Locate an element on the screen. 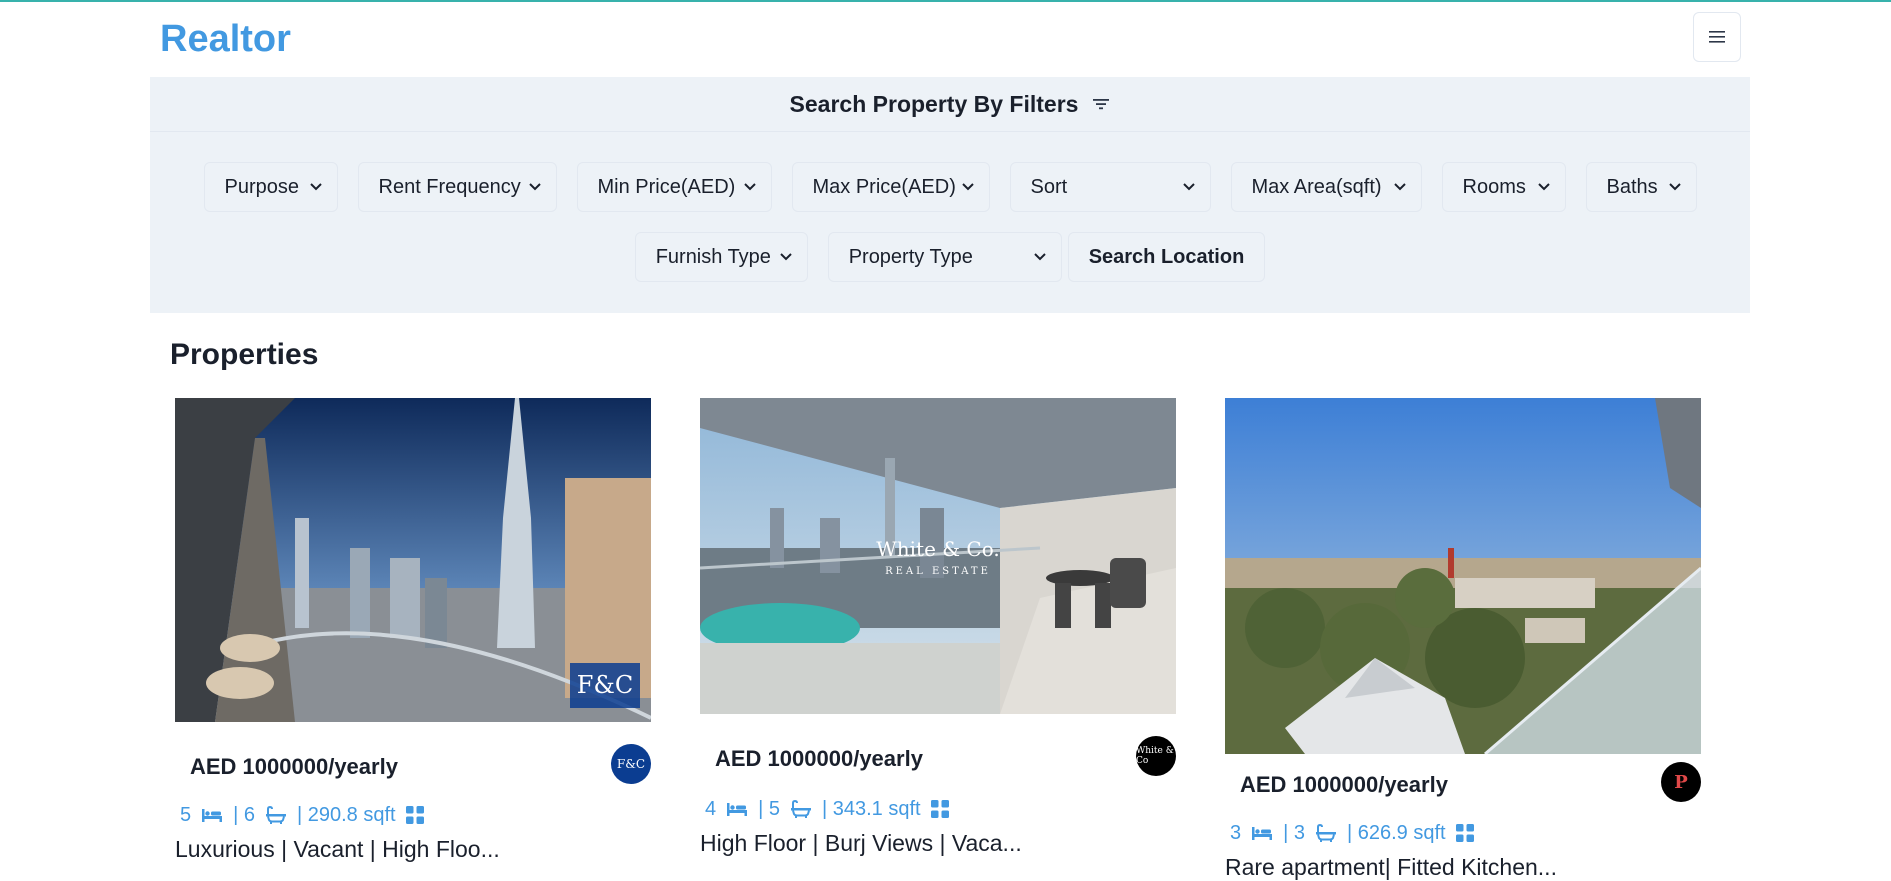 The width and height of the screenshot is (1891, 881). min-price-select: Min Price(AED) is located at coordinates (674, 187).